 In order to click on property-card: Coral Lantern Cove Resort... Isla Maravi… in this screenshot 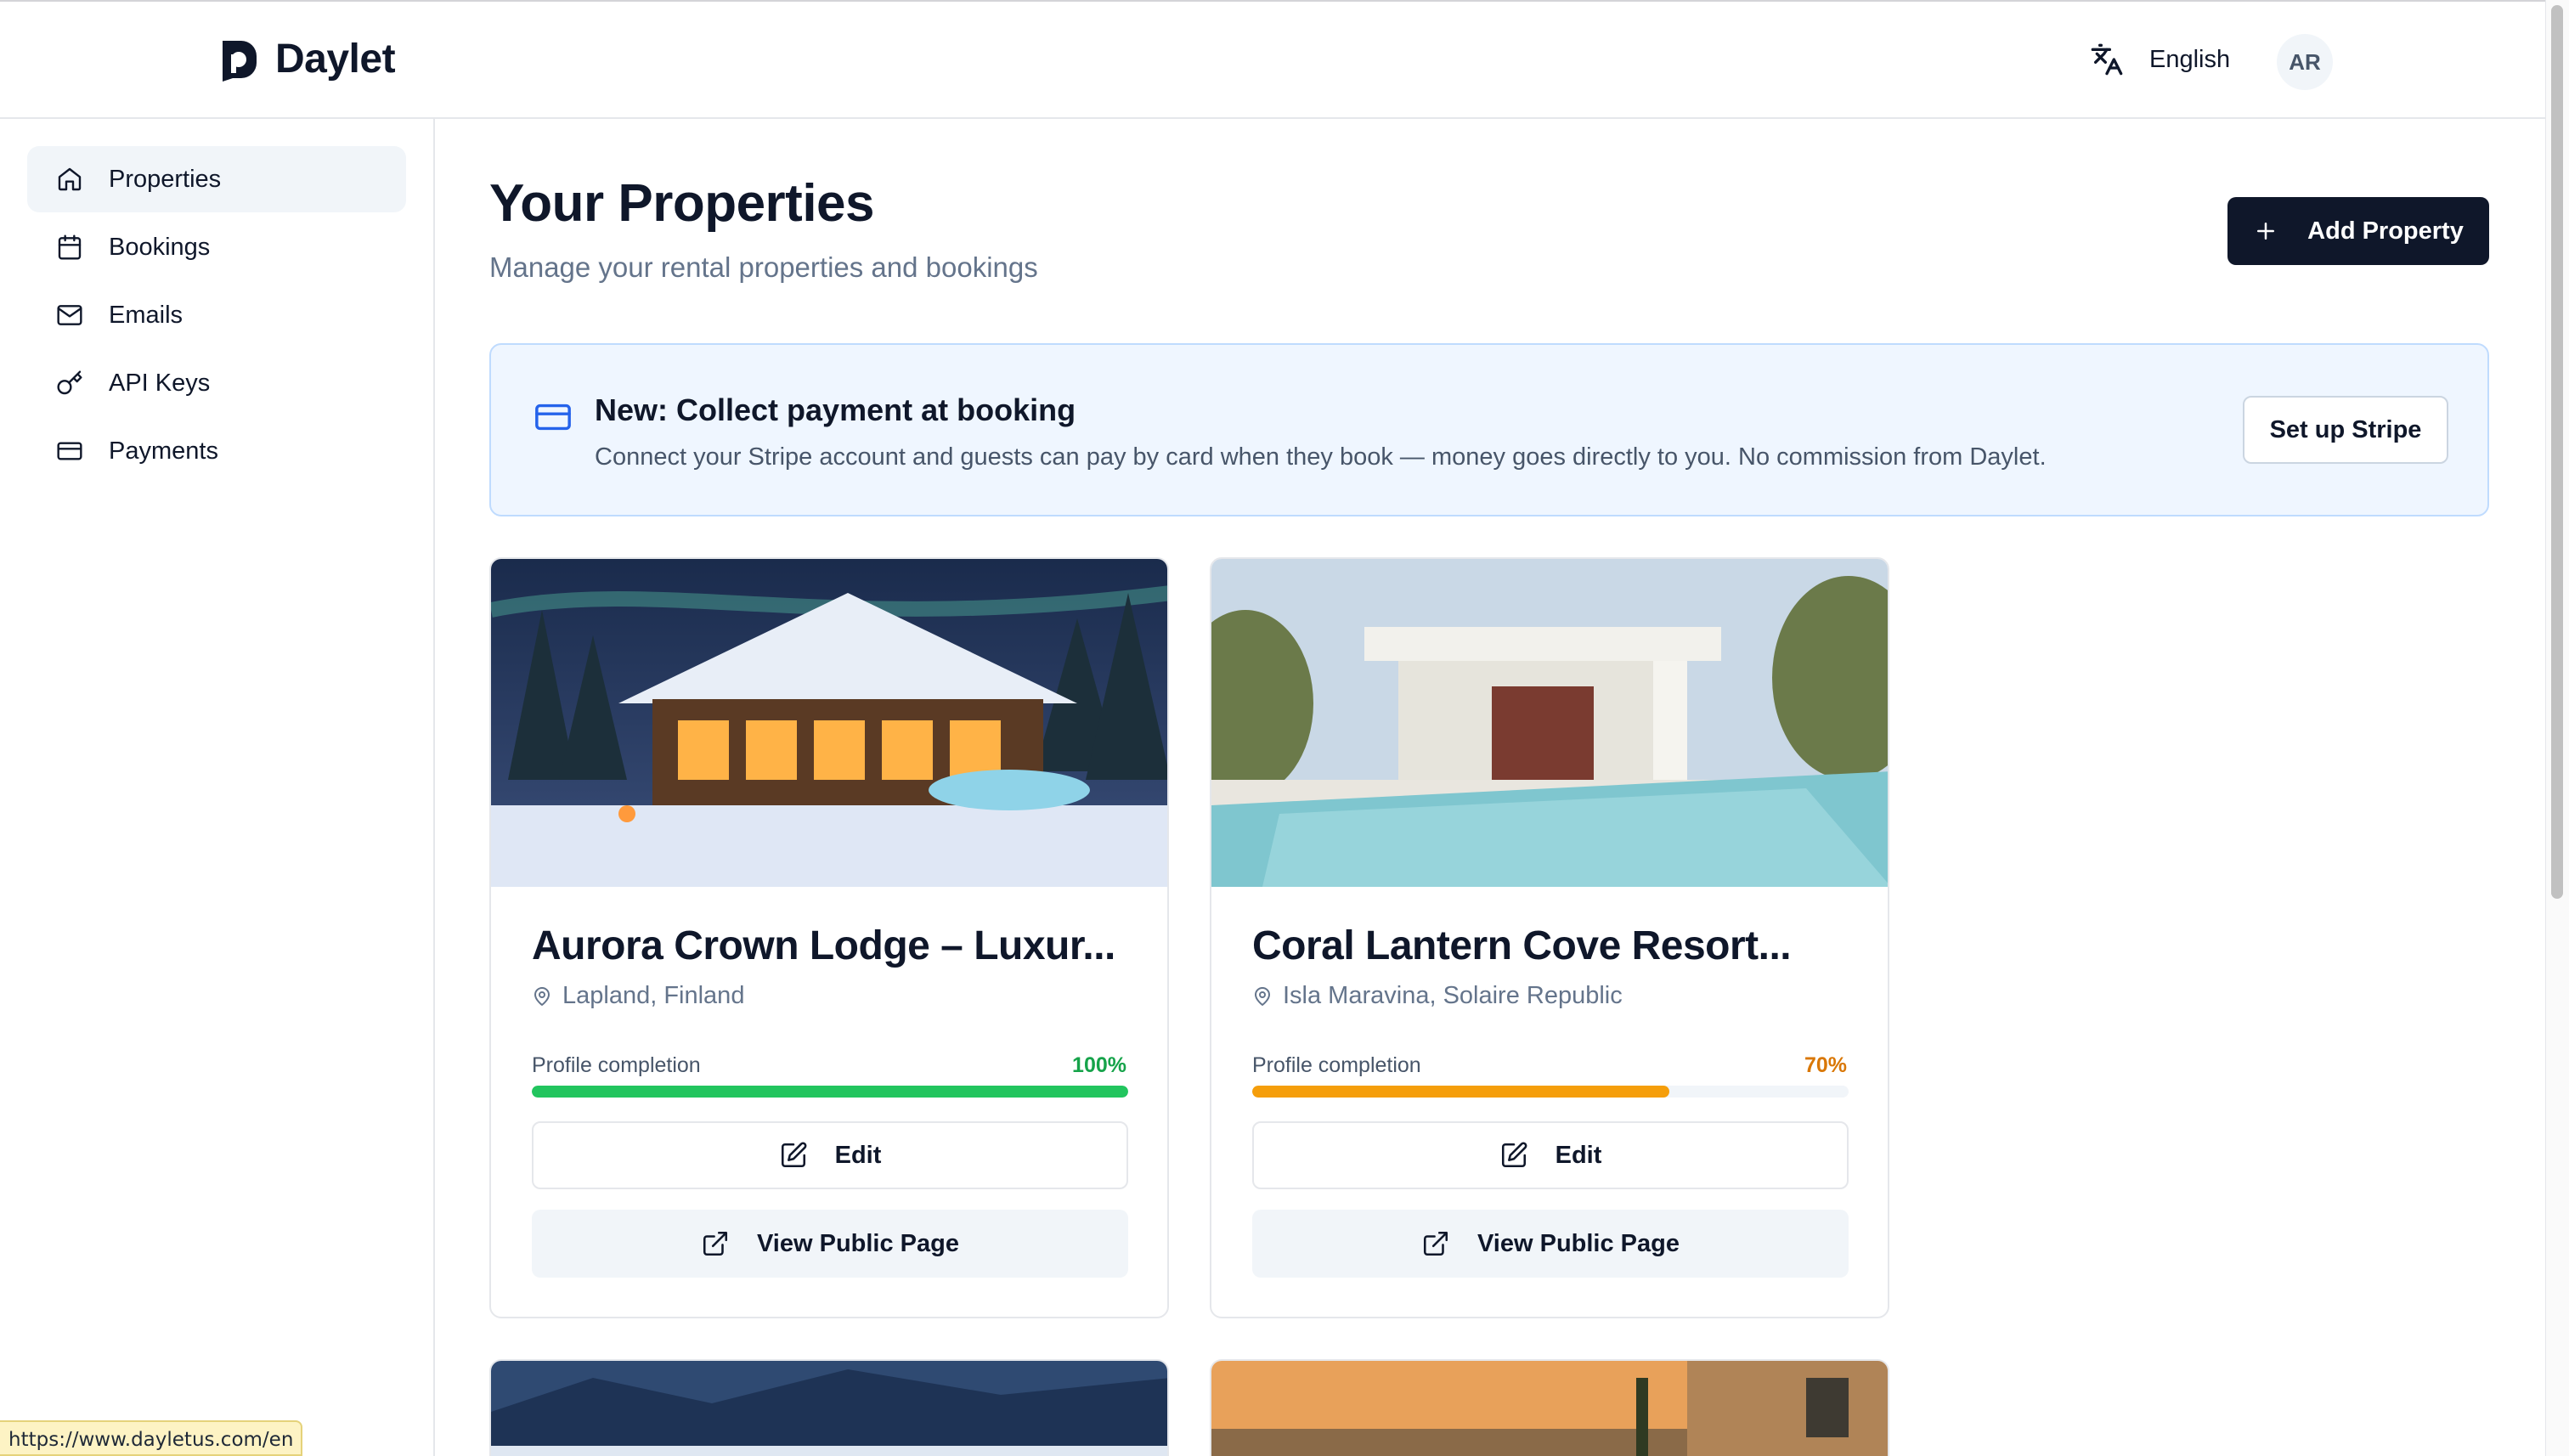, I will do `click(1550, 938)`.